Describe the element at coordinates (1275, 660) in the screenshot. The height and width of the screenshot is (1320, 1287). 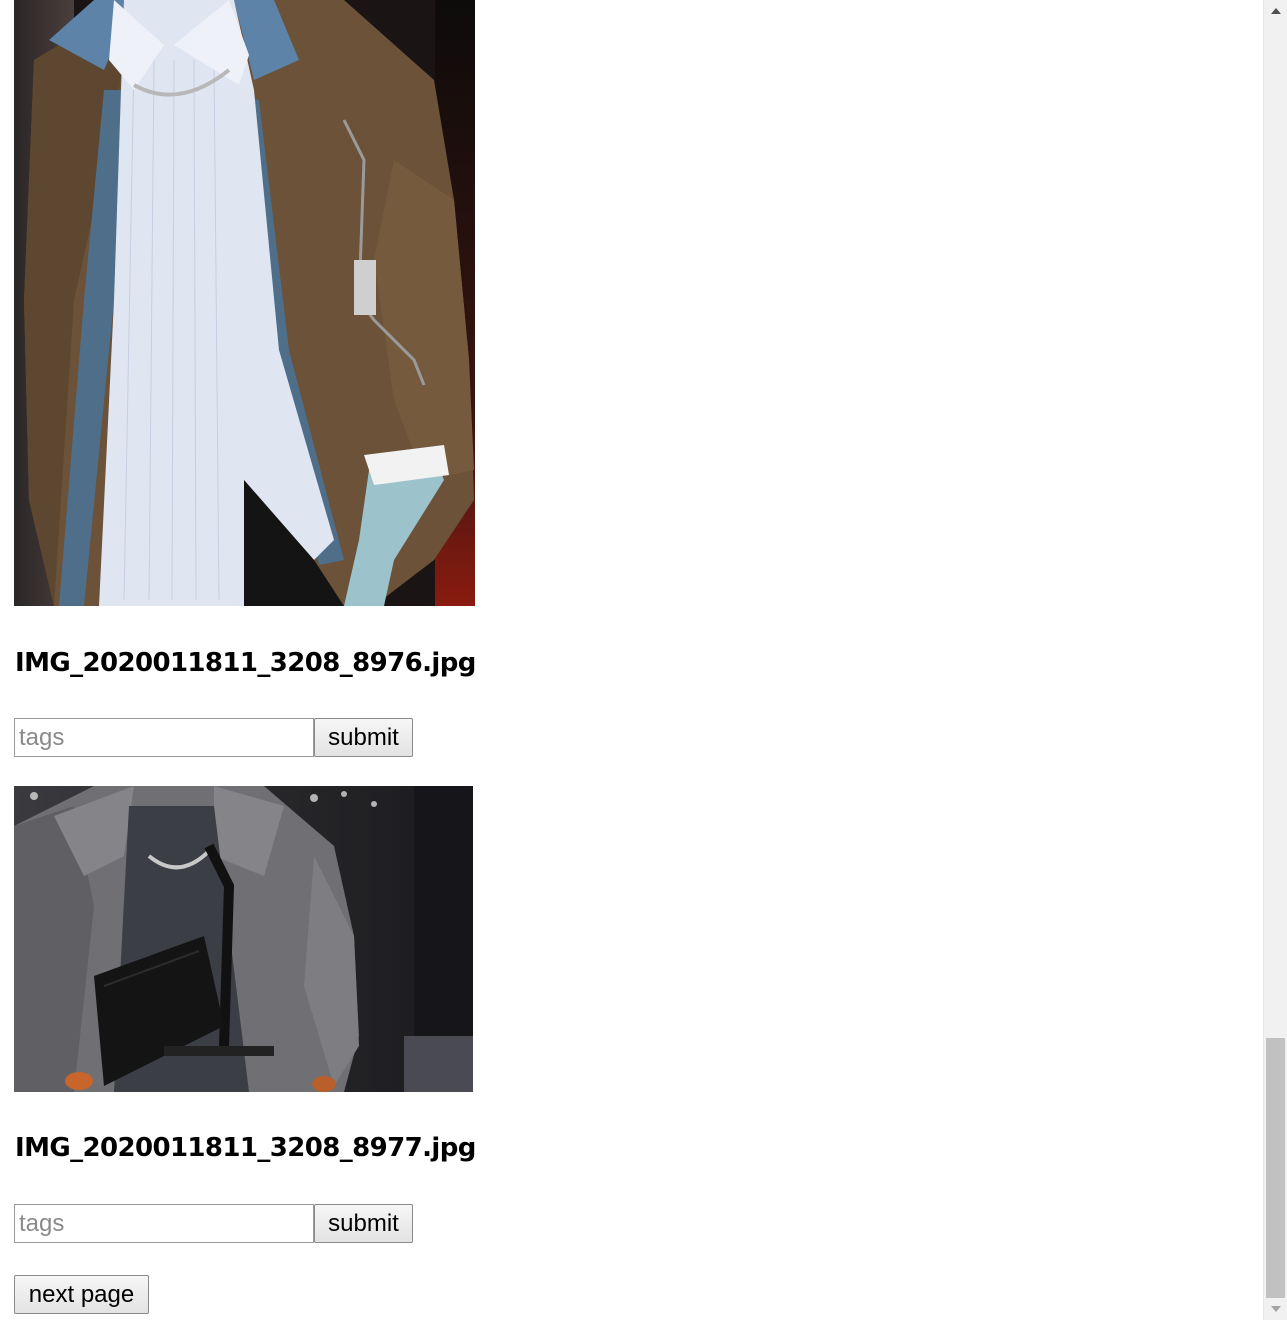
I see `vertical-scrollbar` at that location.